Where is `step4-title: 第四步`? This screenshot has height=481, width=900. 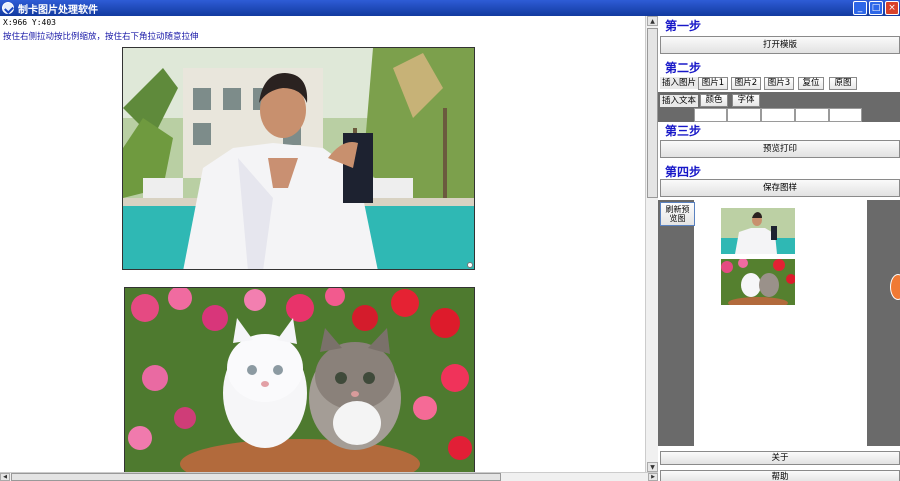
step4-title: 第四步 is located at coordinates (683, 172).